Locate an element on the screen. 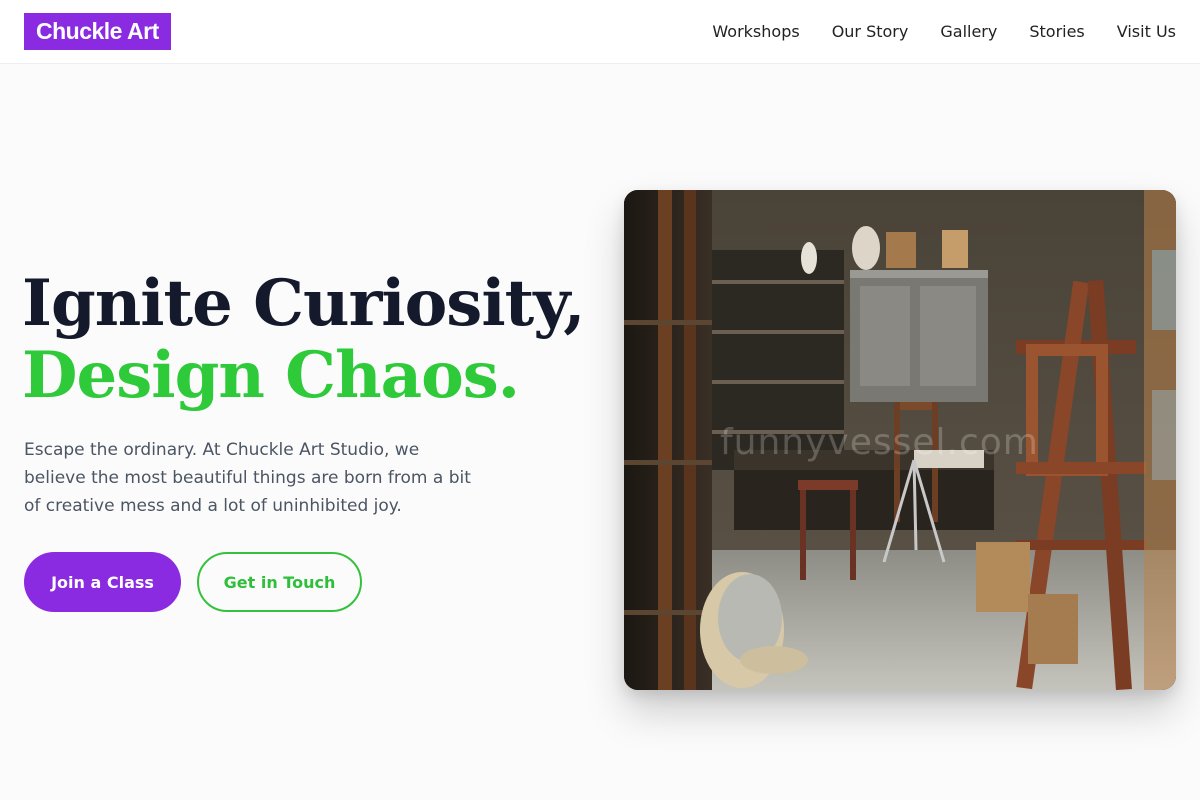 Image resolution: width=1200 pixels, height=800 pixels. brand-logo: Chuckle Art is located at coordinates (97, 31).